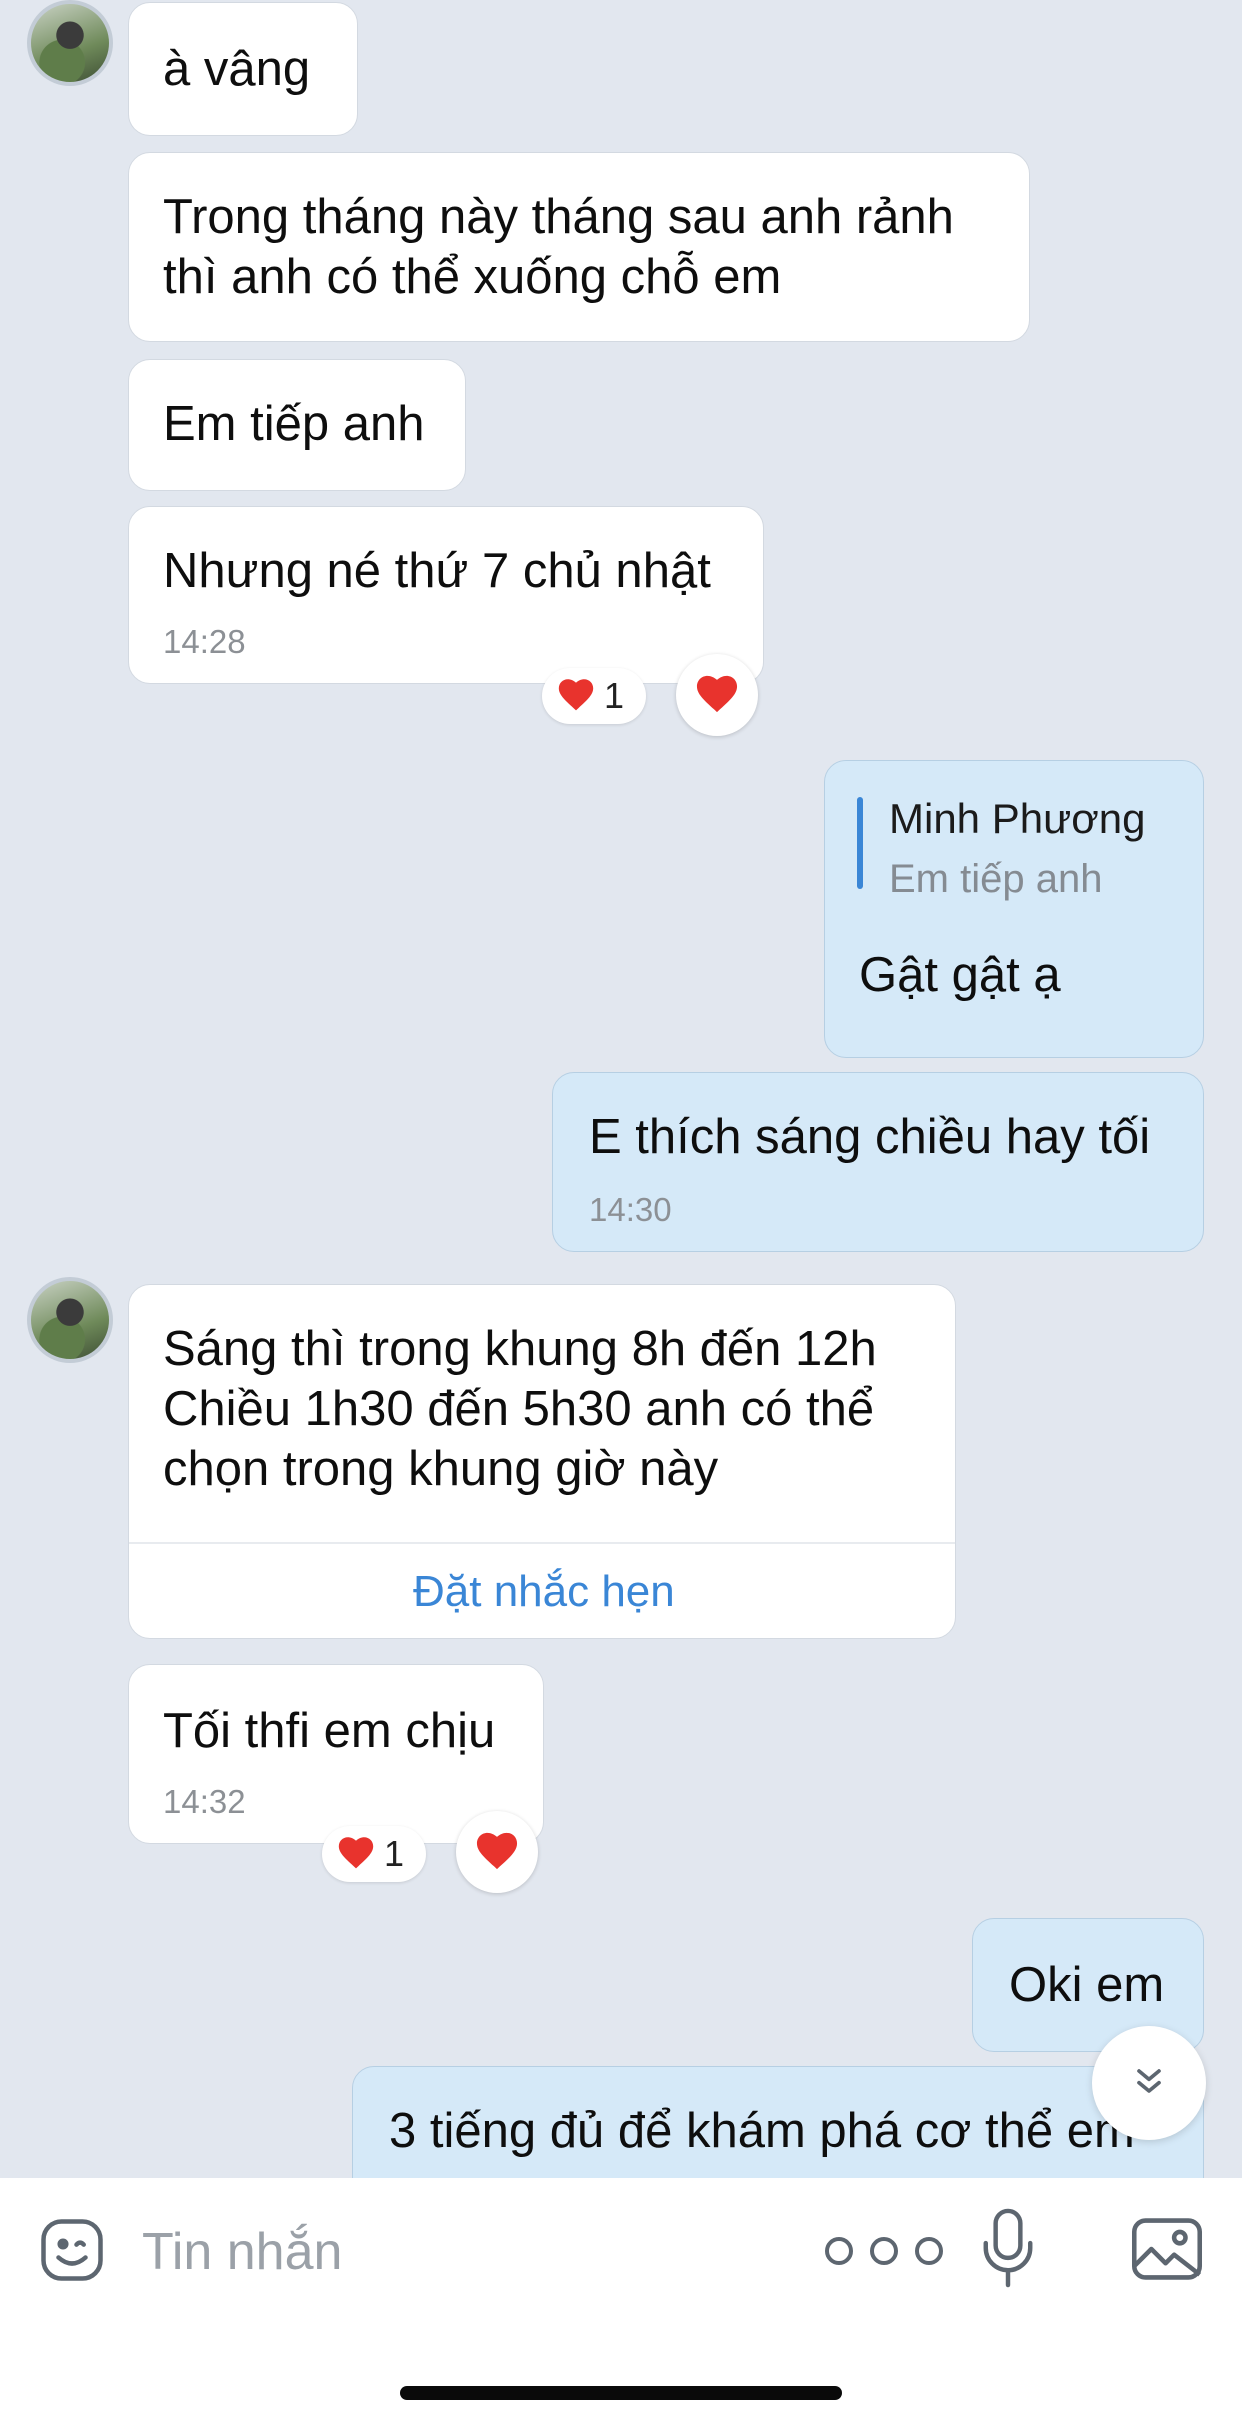 The width and height of the screenshot is (1242, 2421). I want to click on incoming-message-bubble: Nhưng né thứ 7 chủ nhật 14:28, so click(446, 595).